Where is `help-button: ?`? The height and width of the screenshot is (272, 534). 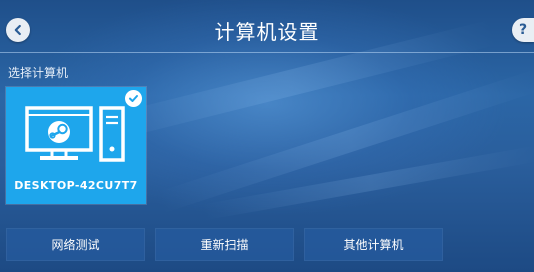 help-button: ? is located at coordinates (523, 30).